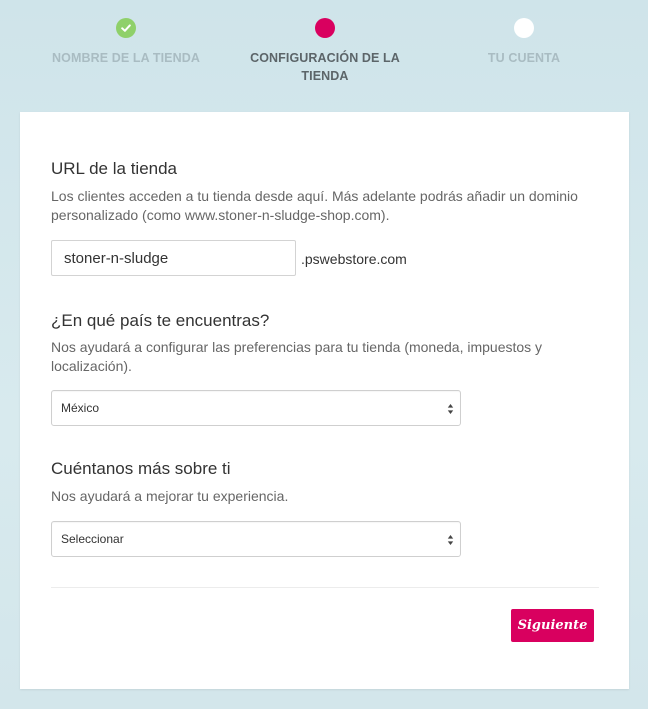 This screenshot has height=709, width=648. I want to click on step-your-account: TU CUENTA, so click(524, 42).